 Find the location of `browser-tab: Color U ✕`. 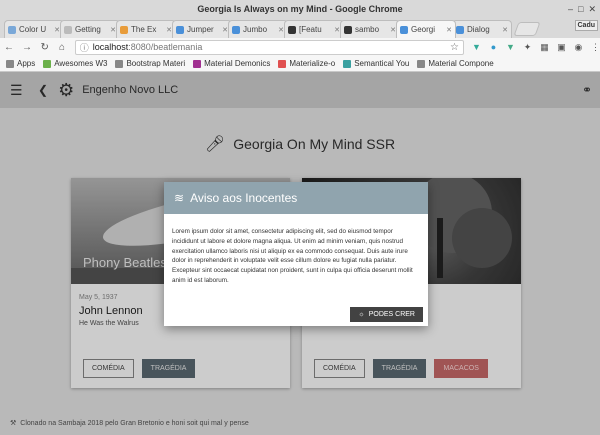

browser-tab: Color U ✕ is located at coordinates (34, 29).